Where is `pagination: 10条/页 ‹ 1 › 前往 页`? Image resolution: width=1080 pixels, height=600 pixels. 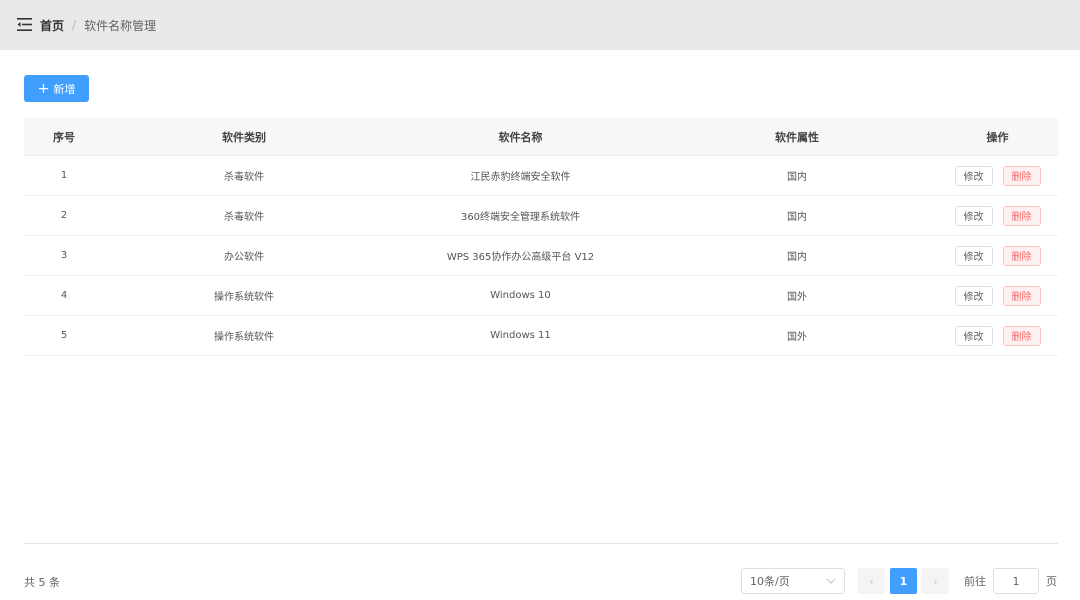 pagination: 10条/页 ‹ 1 › 前往 页 is located at coordinates (899, 581).